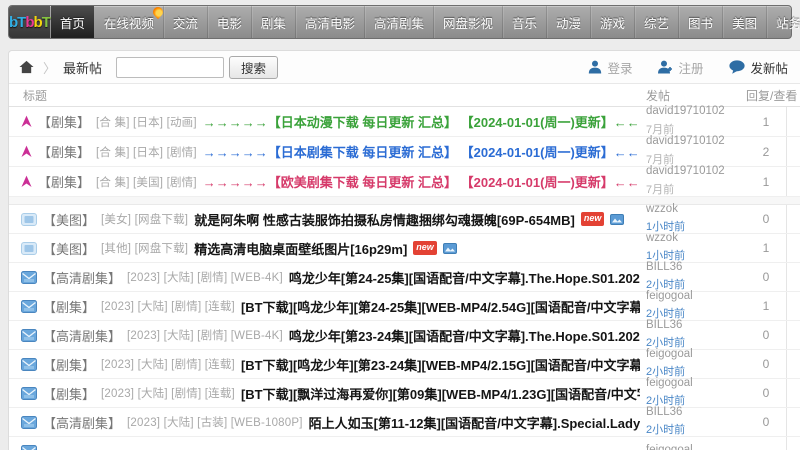  What do you see at coordinates (170, 67) in the screenshot?
I see `search-input` at bounding box center [170, 67].